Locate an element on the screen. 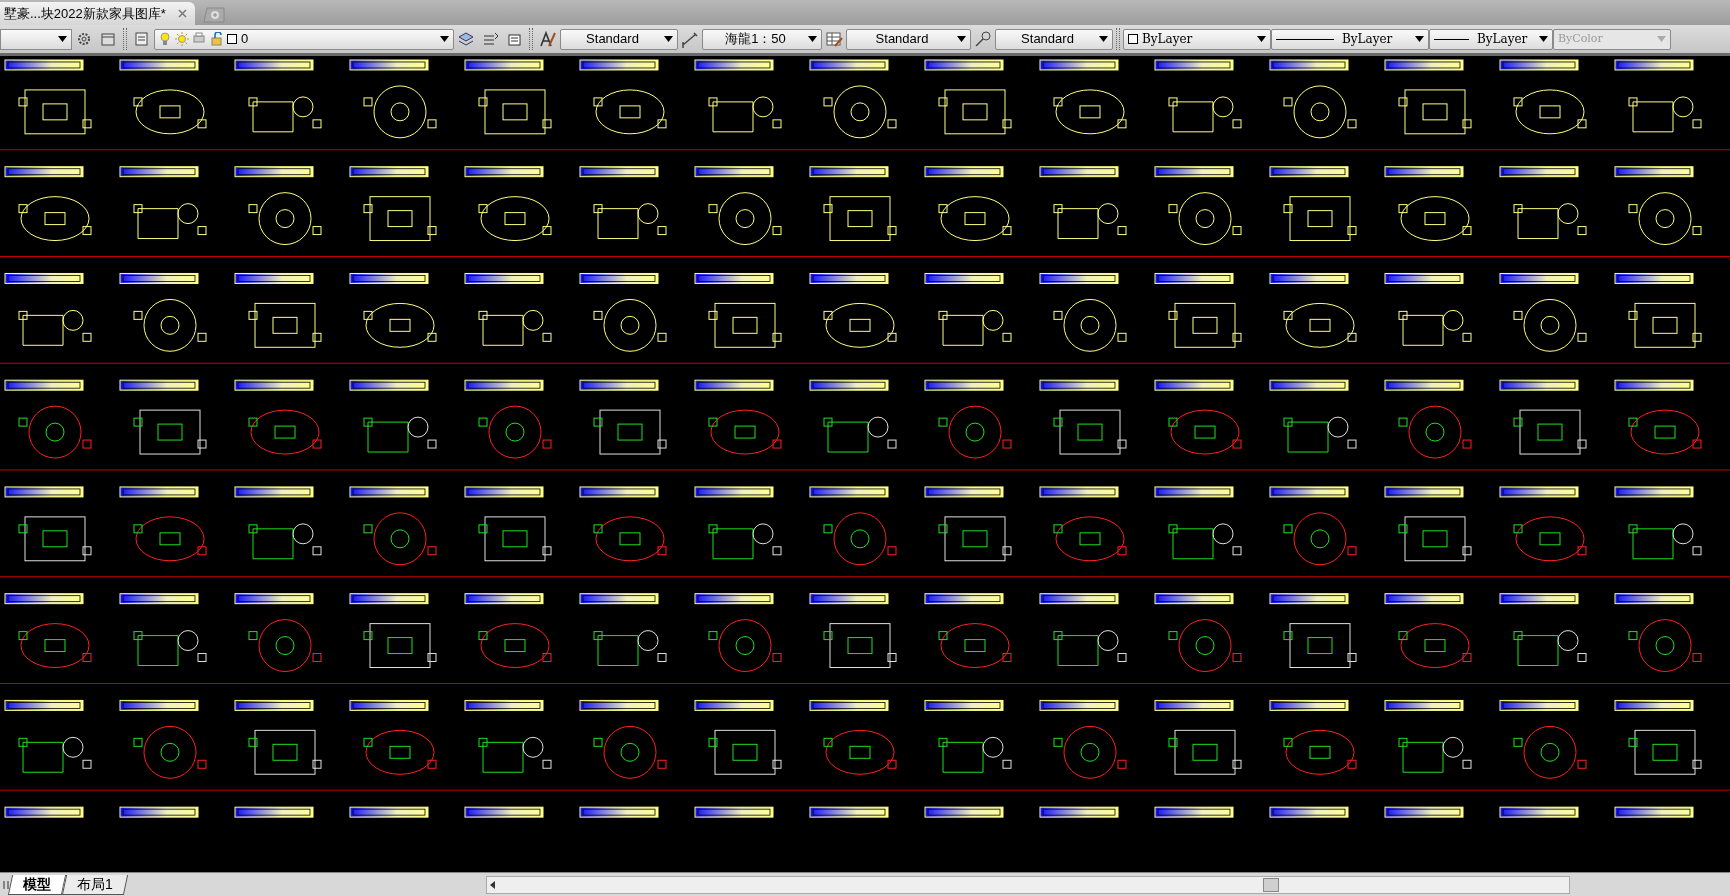 The height and width of the screenshot is (896, 1730). window-icon is located at coordinates (108, 39).